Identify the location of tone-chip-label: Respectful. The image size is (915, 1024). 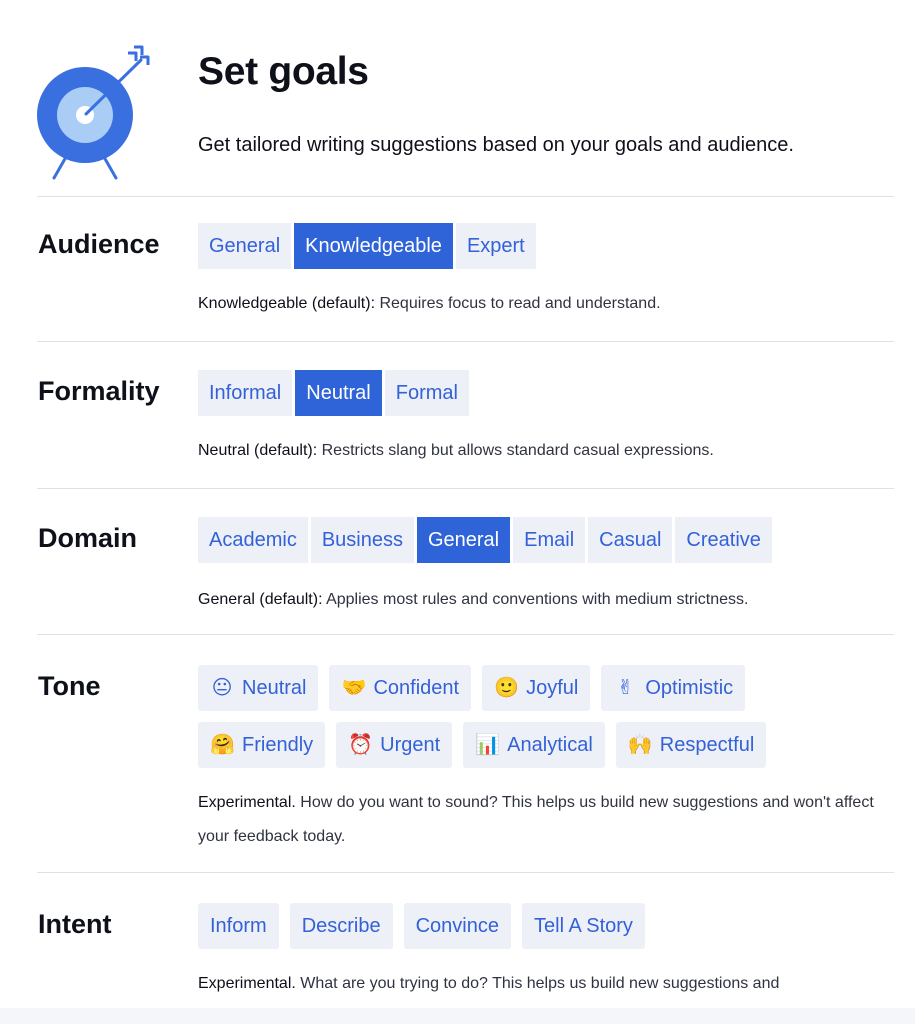
(707, 745).